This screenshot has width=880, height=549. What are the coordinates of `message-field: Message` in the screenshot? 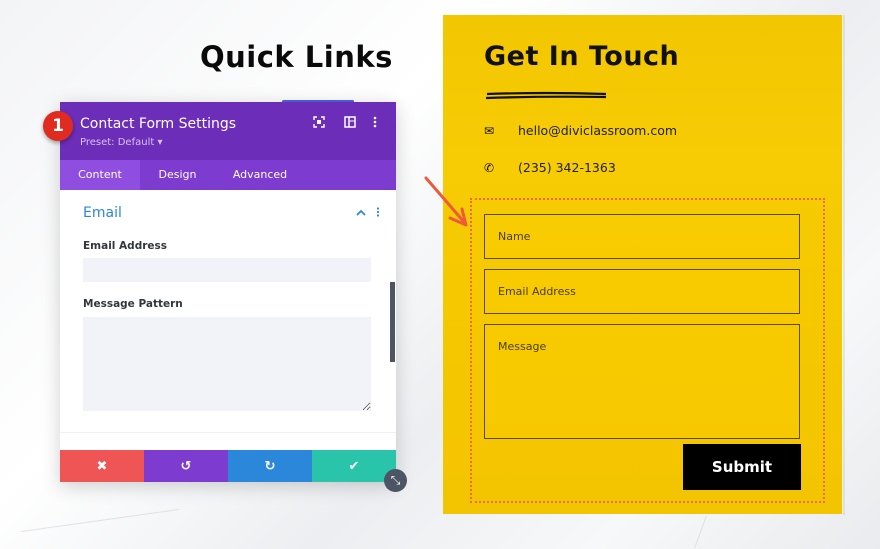 It's located at (642, 381).